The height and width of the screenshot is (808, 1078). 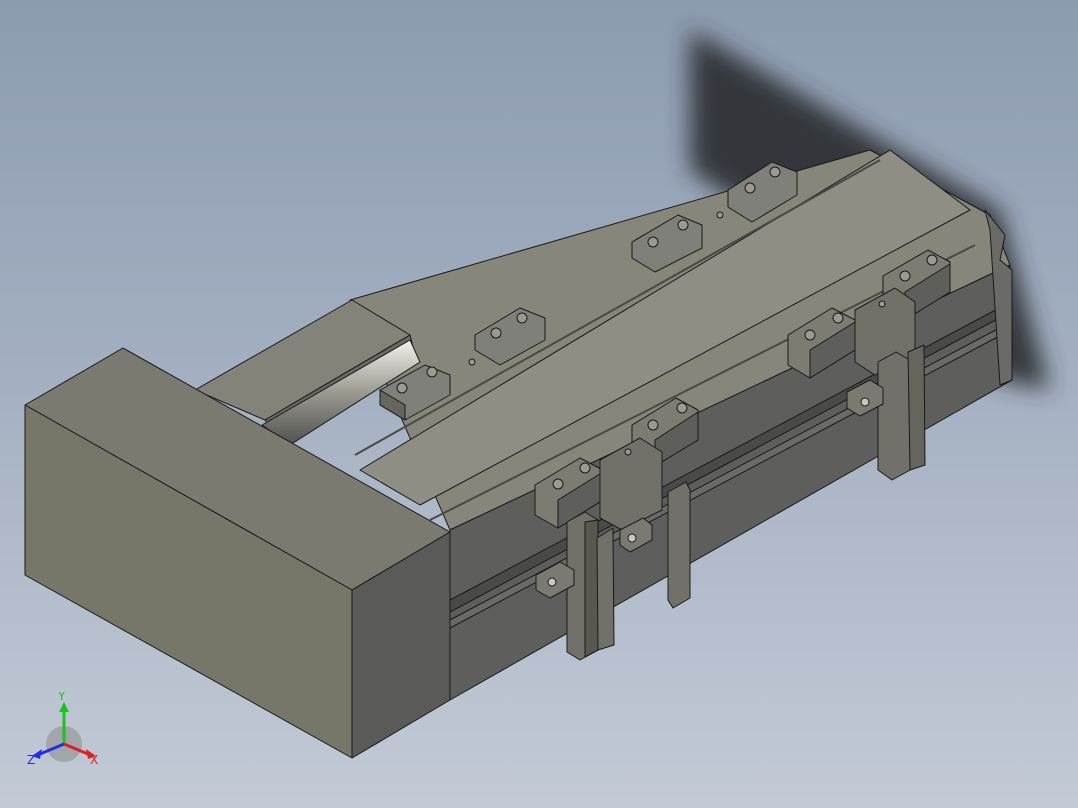 What do you see at coordinates (61, 697) in the screenshot?
I see `y-axis-label: Y` at bounding box center [61, 697].